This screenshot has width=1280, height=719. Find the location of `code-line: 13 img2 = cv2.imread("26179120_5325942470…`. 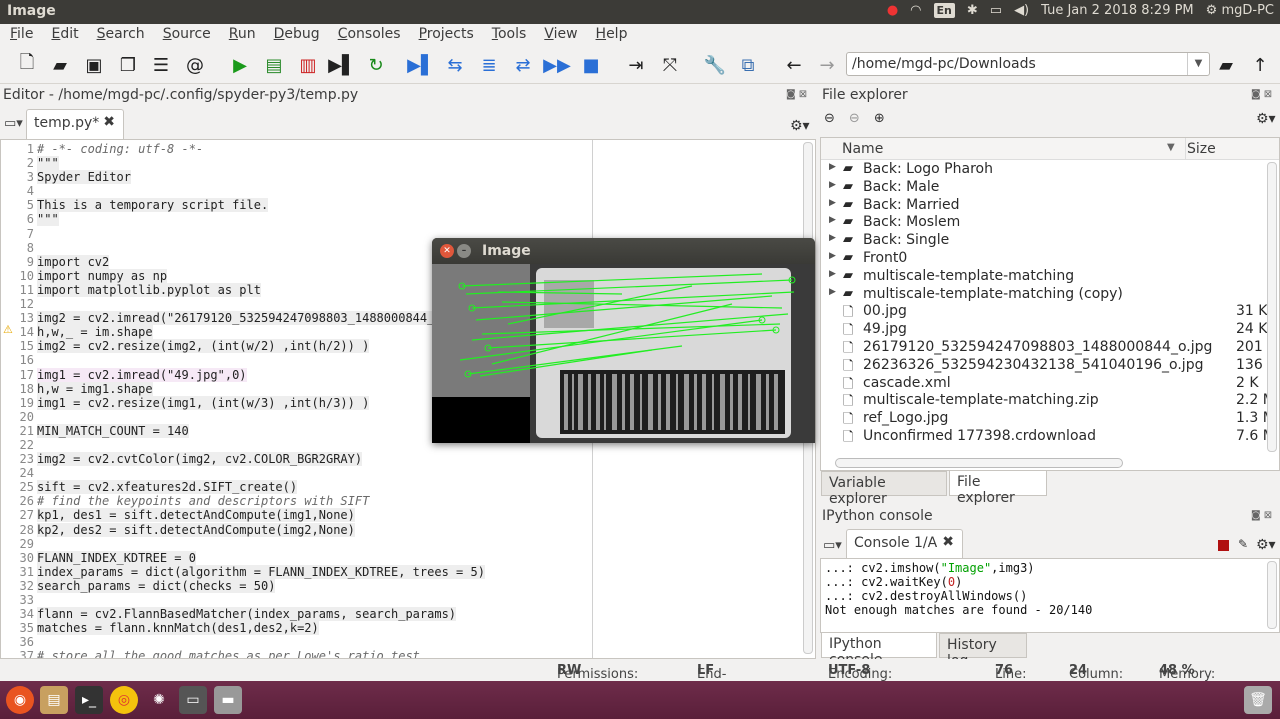

code-line: 13 img2 = cv2.imread("26179120_5325942470… is located at coordinates (243, 318).